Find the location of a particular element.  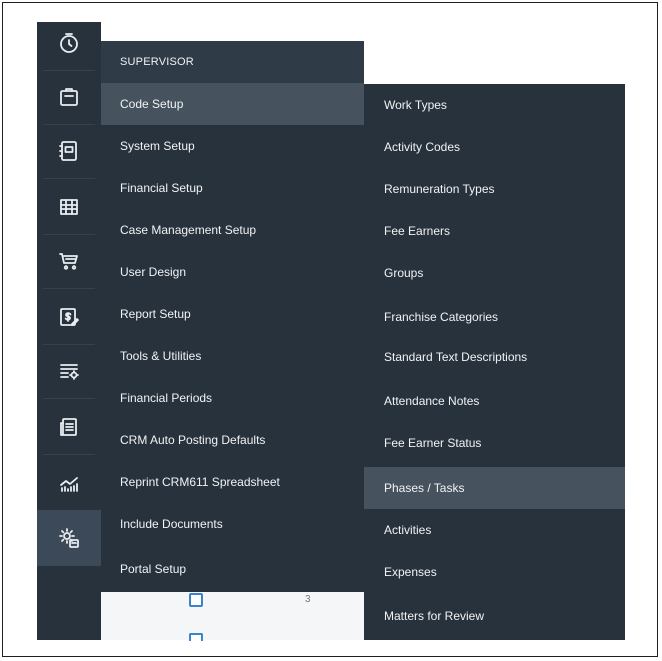

submenu-item-groups: Groups is located at coordinates (494, 273).